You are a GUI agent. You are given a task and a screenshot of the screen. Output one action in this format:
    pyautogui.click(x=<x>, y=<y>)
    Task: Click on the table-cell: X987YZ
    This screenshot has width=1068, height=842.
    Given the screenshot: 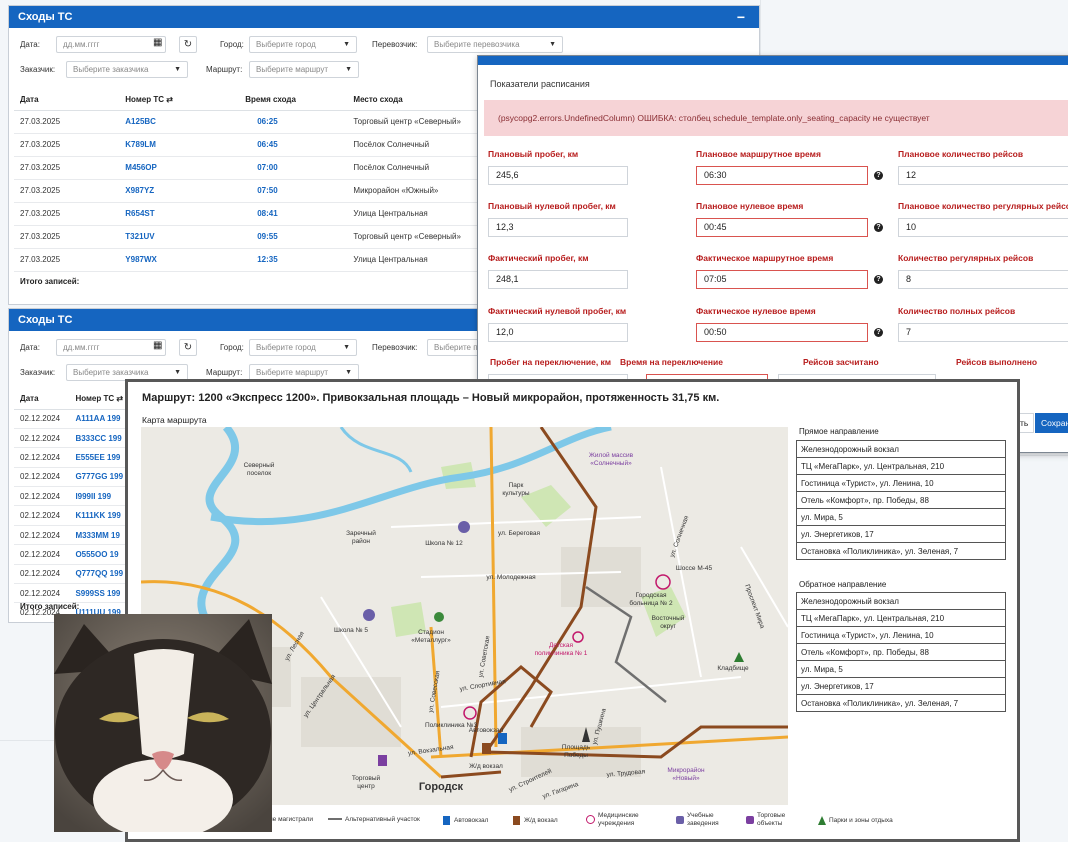 What is the action you would take?
    pyautogui.click(x=179, y=191)
    